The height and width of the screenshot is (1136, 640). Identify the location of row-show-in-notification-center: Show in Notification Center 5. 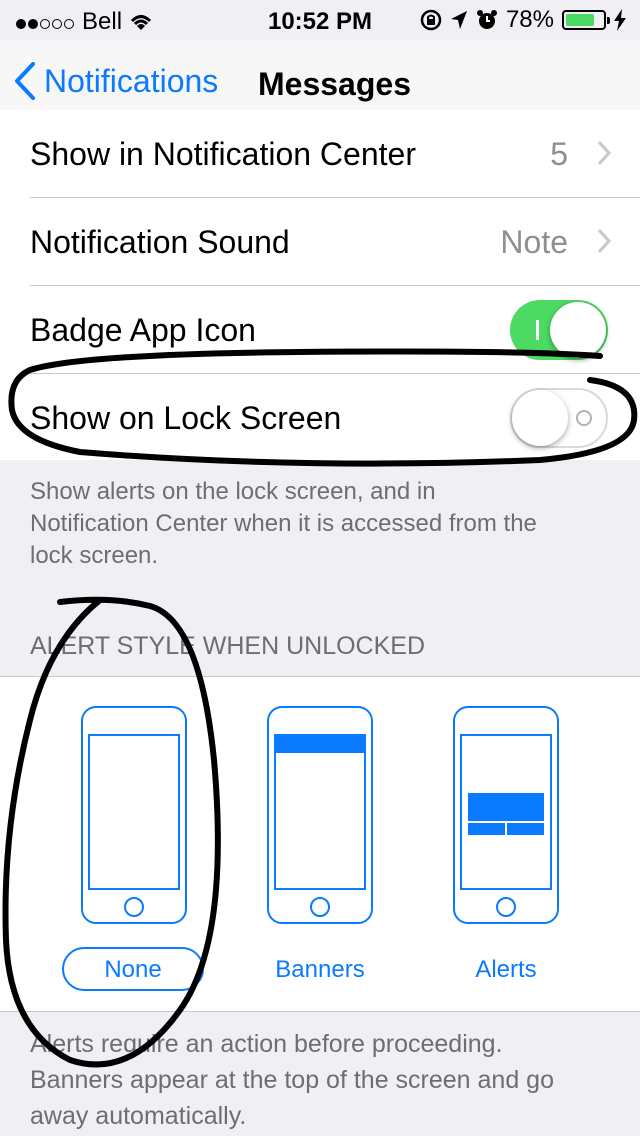
(320, 154).